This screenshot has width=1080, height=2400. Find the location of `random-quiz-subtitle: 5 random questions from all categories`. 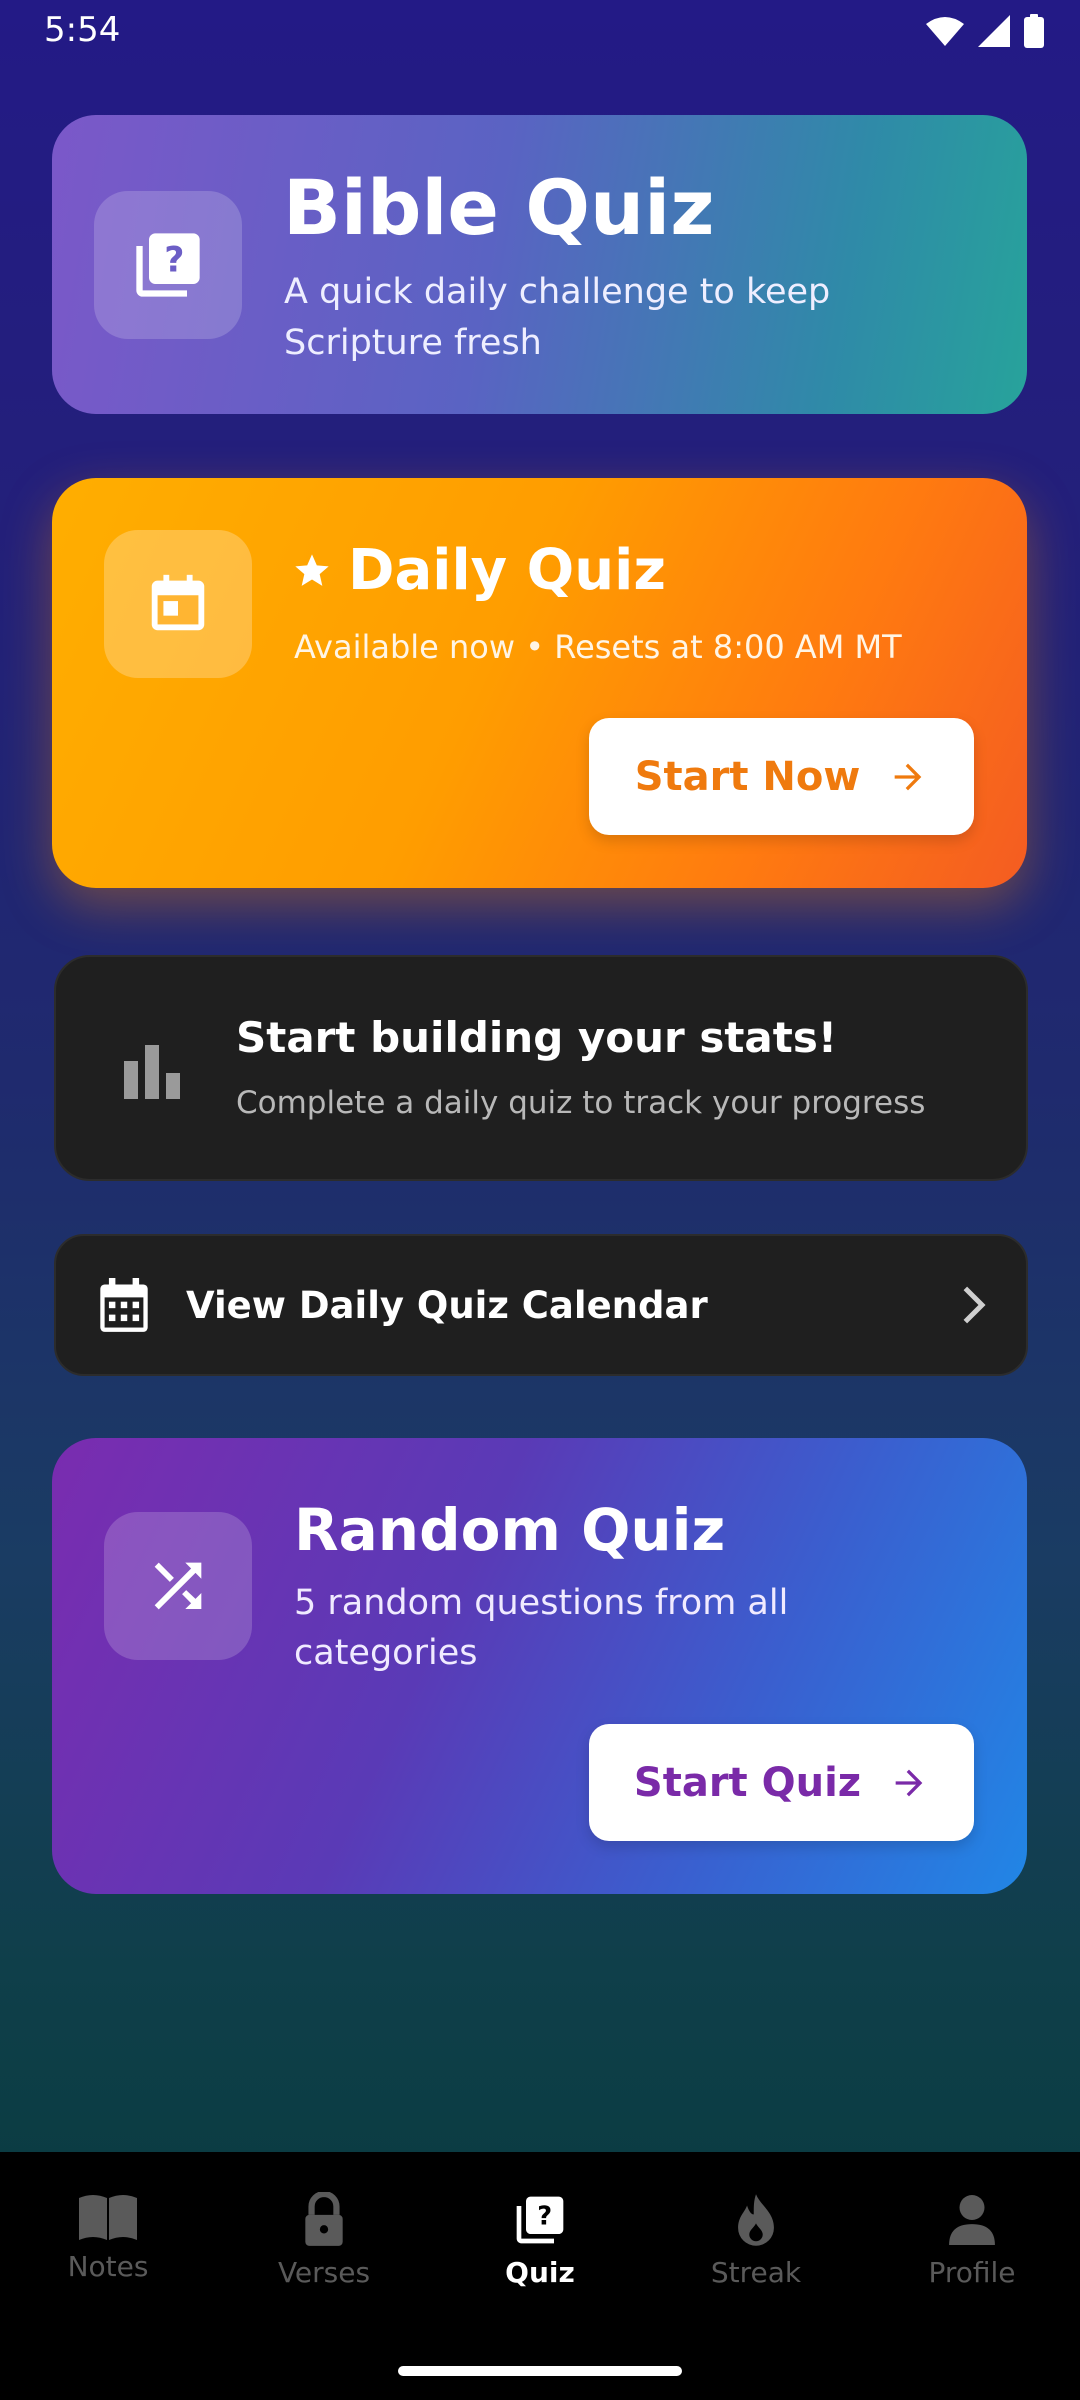

random-quiz-subtitle: 5 random questions from all categories is located at coordinates (541, 1628).